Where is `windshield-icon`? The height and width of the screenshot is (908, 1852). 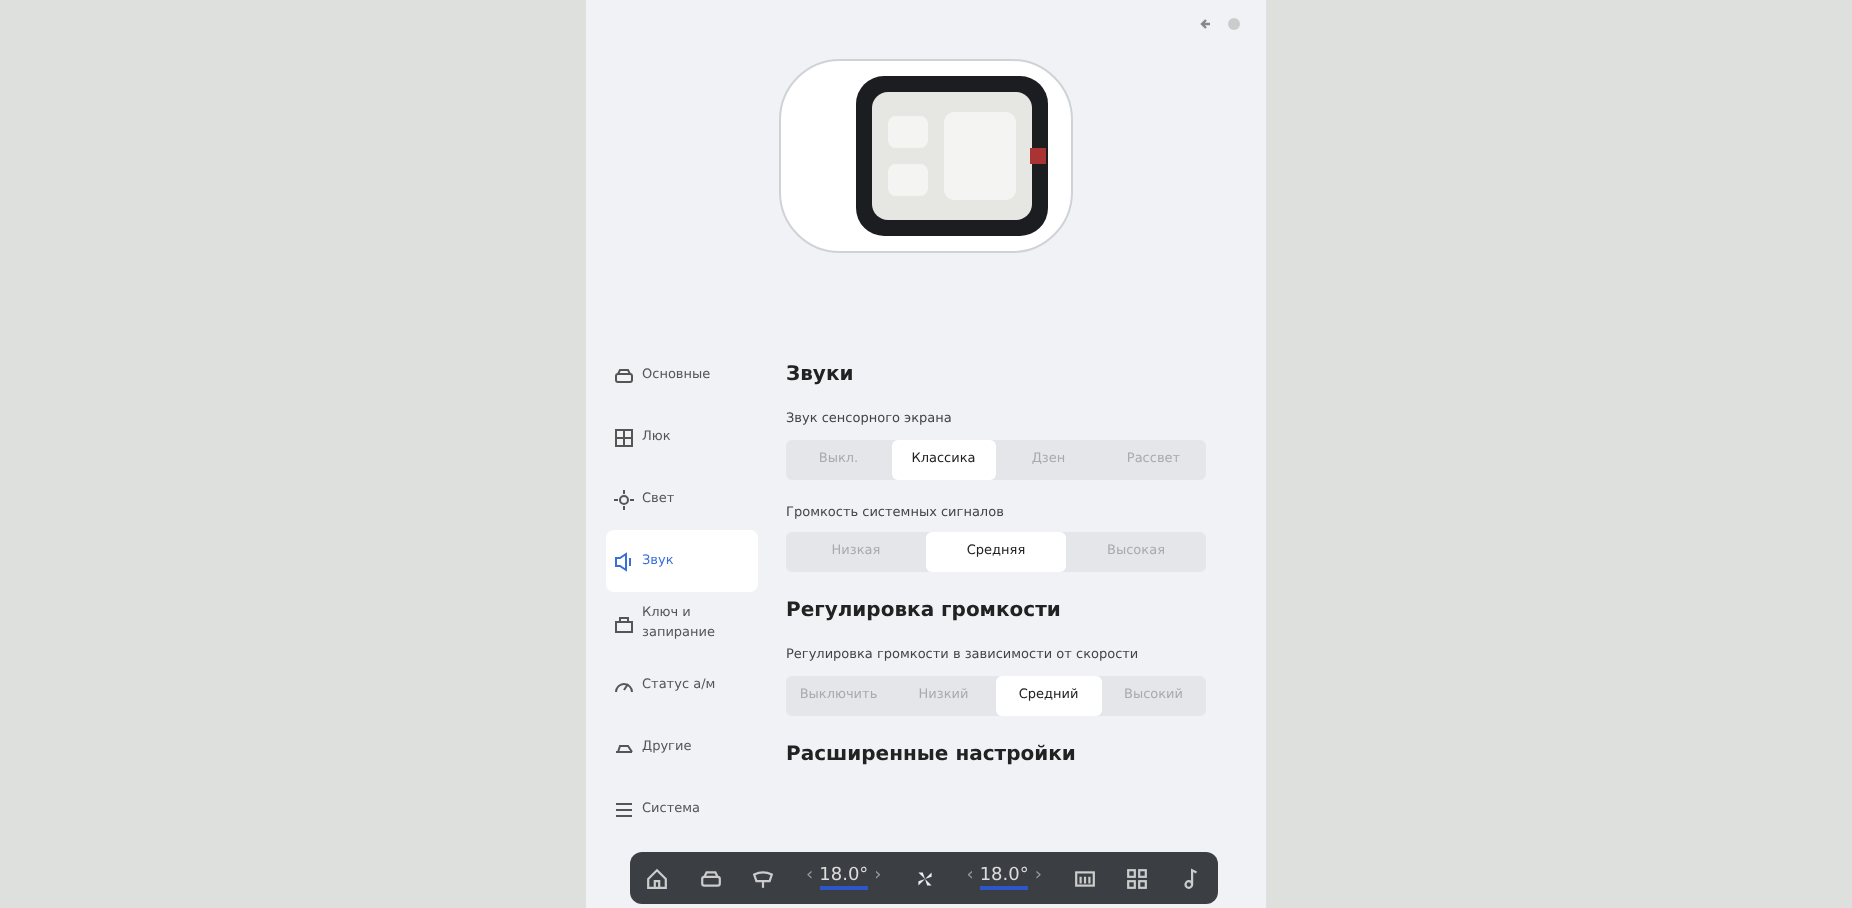
windshield-icon is located at coordinates (763, 878).